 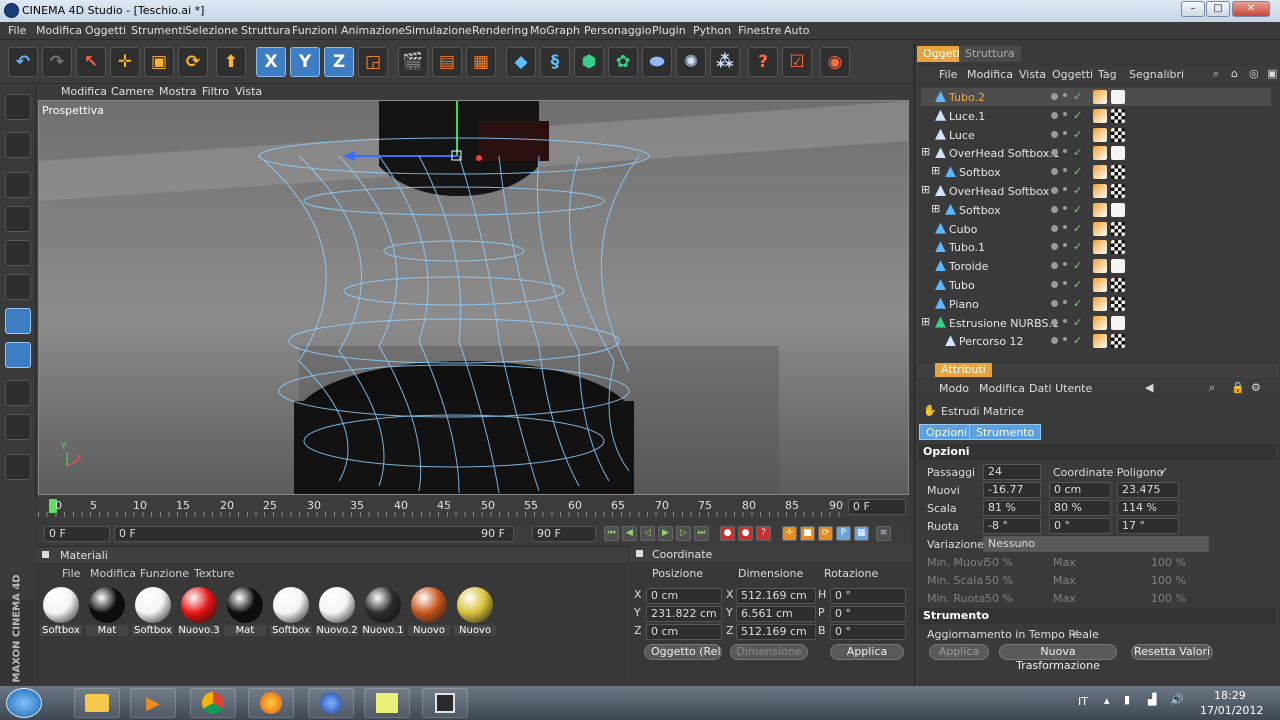 I want to click on menu-strumenti: Strumenti, so click(x=158, y=30).